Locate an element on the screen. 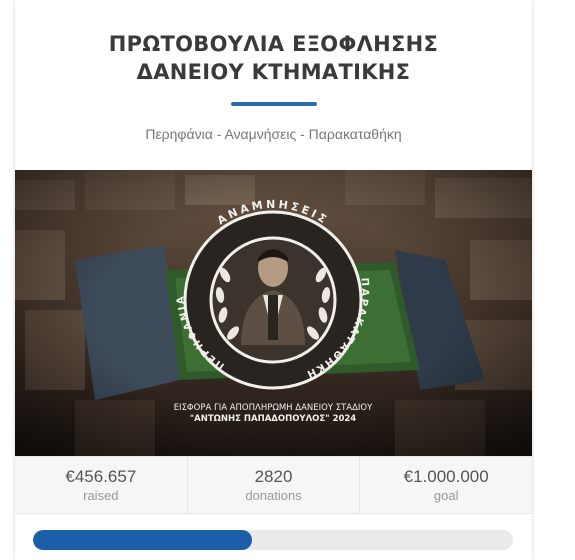  stat-donations: 2820 donations is located at coordinates (274, 485).